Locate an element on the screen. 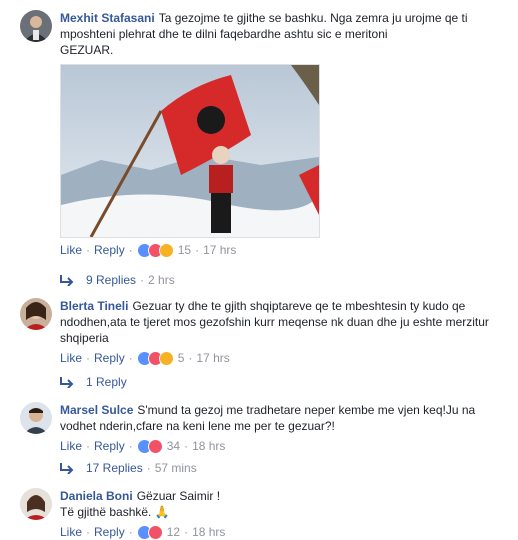  comment-author: Daniela Boni is located at coordinates (96, 496).